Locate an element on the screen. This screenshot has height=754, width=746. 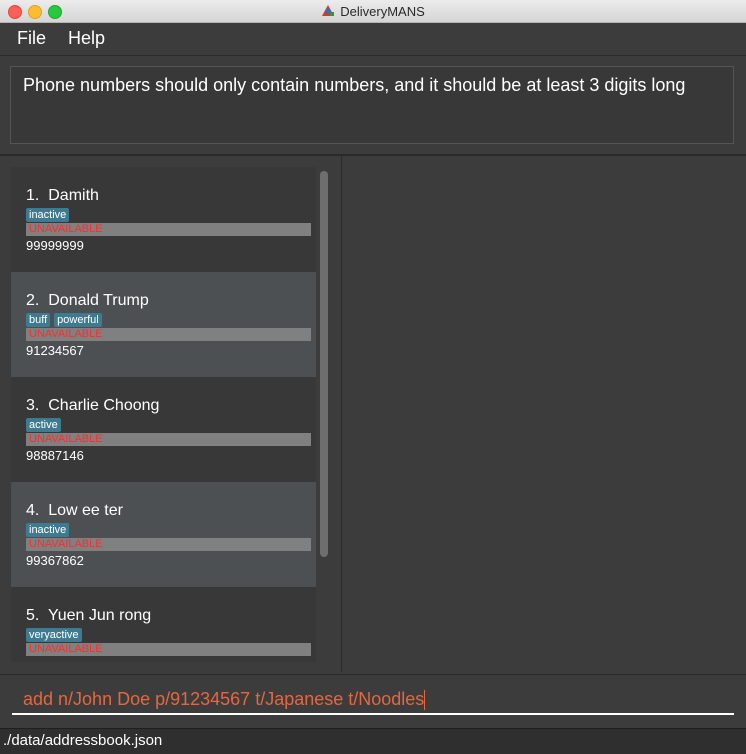
person-name: 2. Donald Trump is located at coordinates (87, 300).